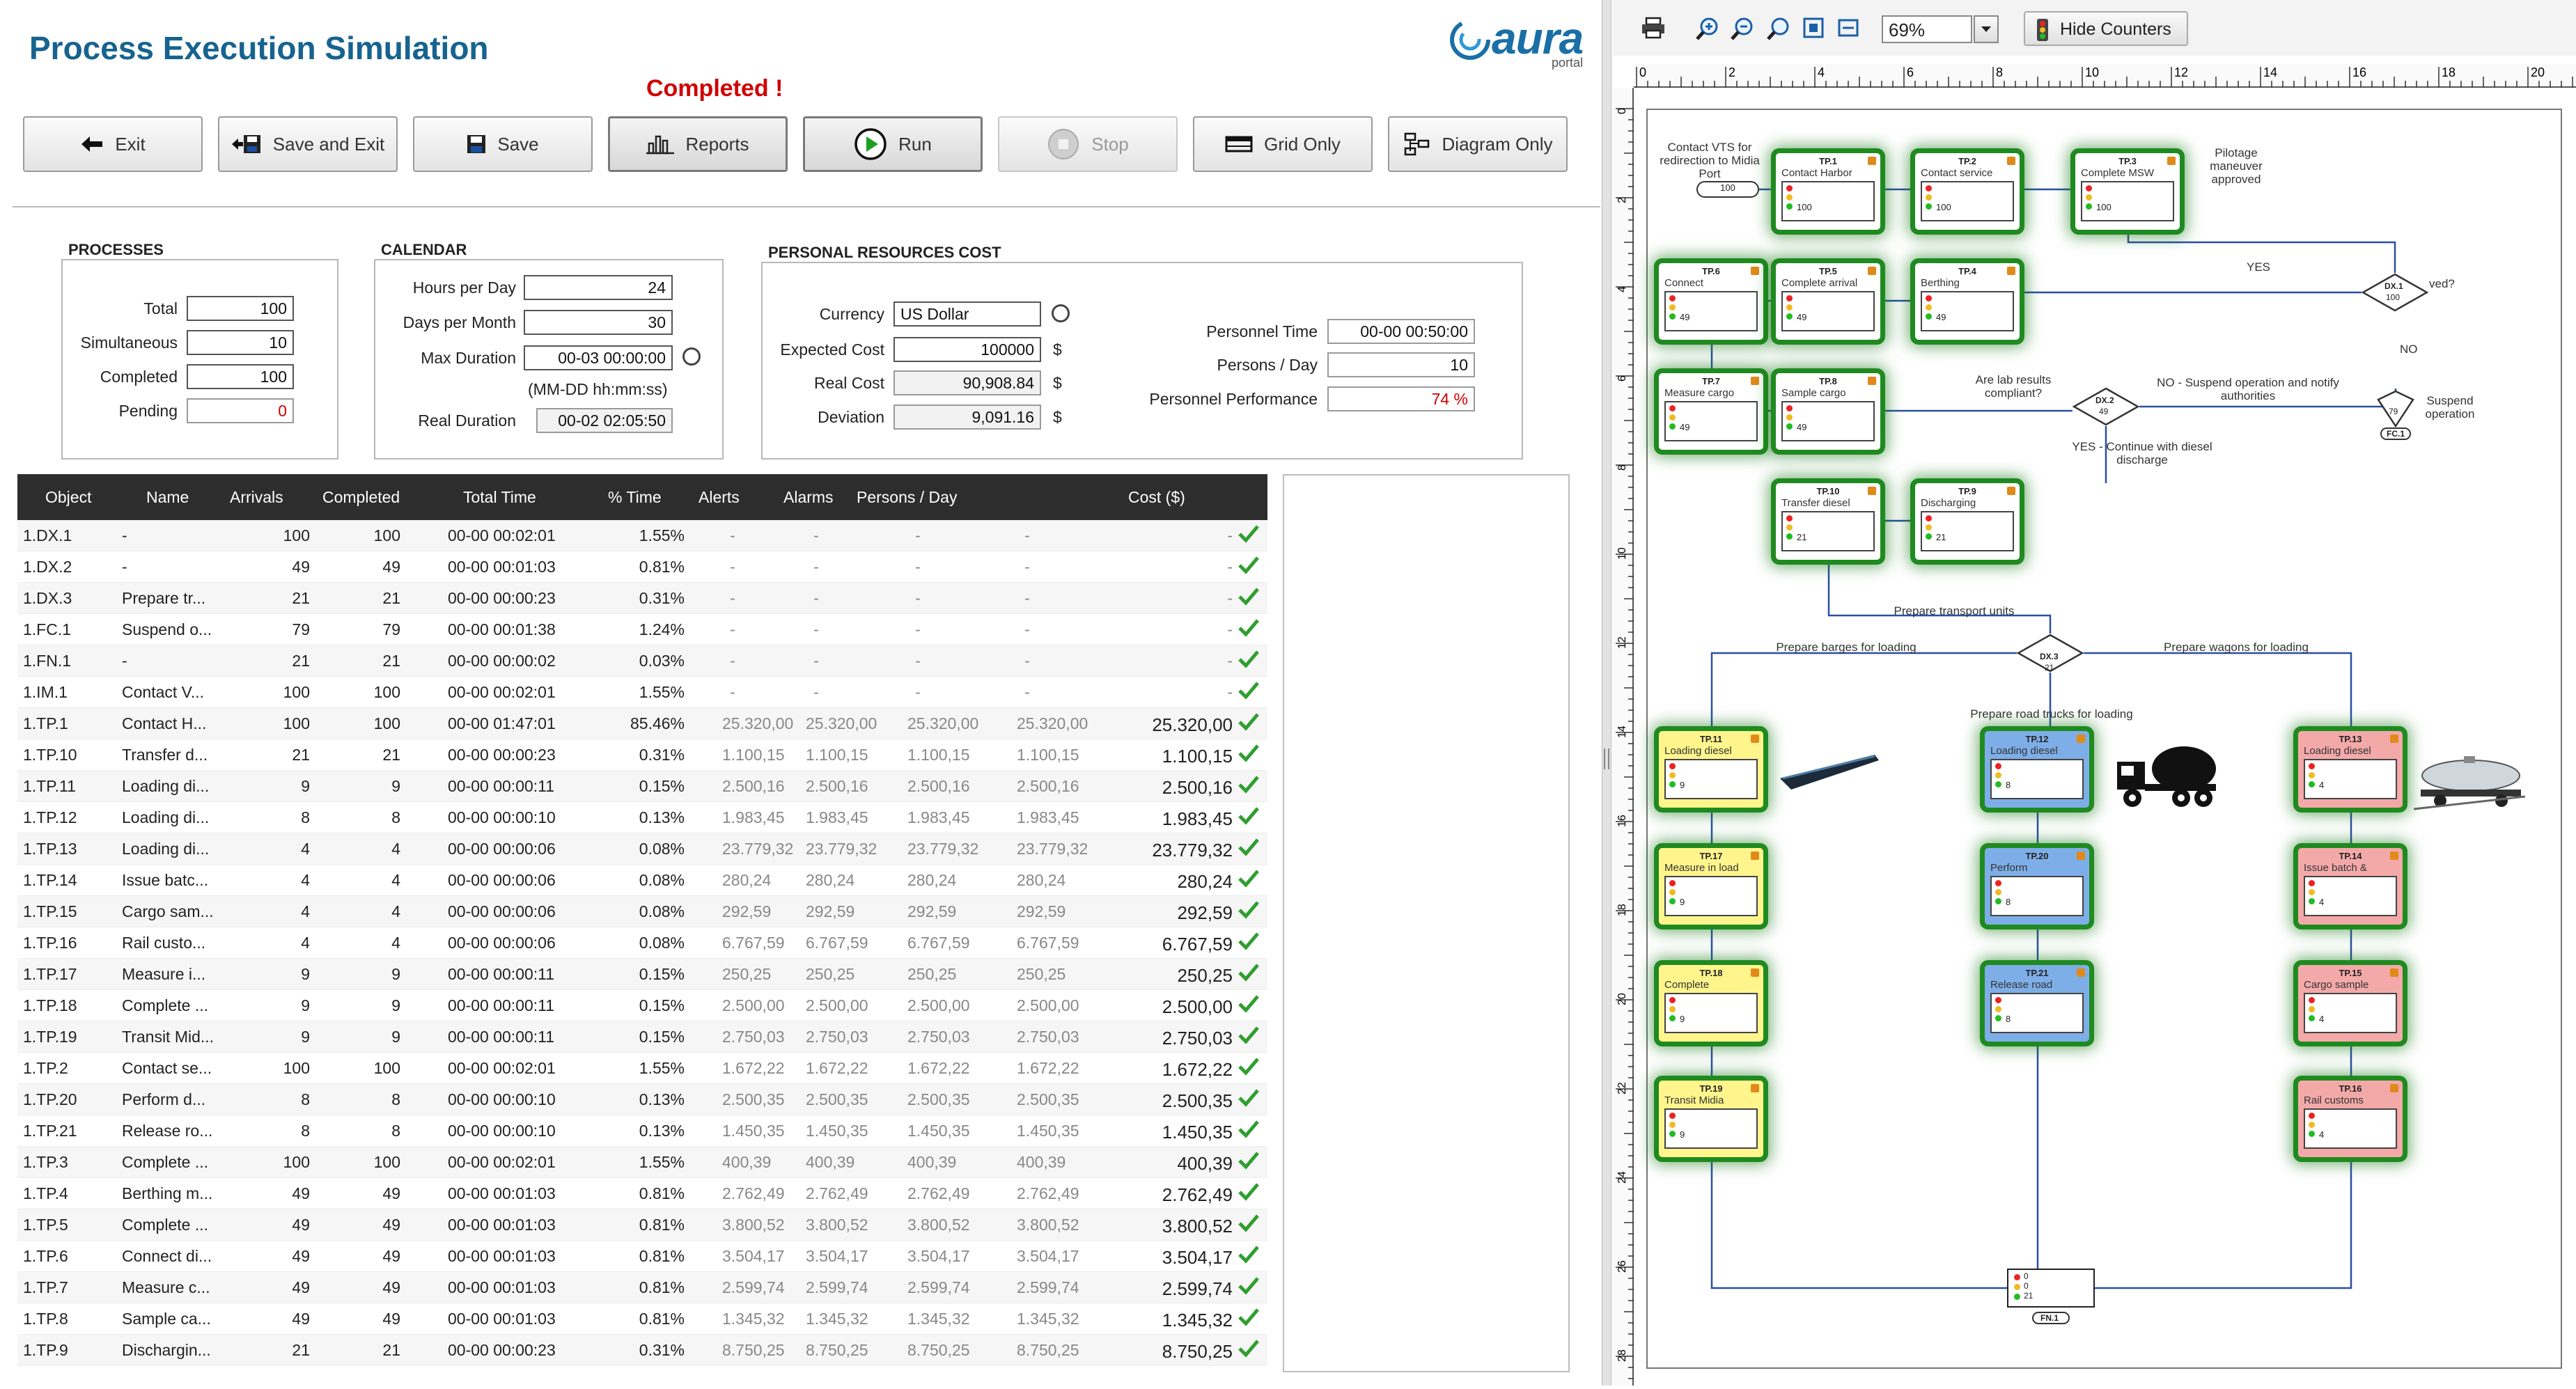 Image resolution: width=2576 pixels, height=1389 pixels. Describe the element at coordinates (2037, 1003) in the screenshot. I see `task-node-tp21: TP.21 Release road 8` at that location.